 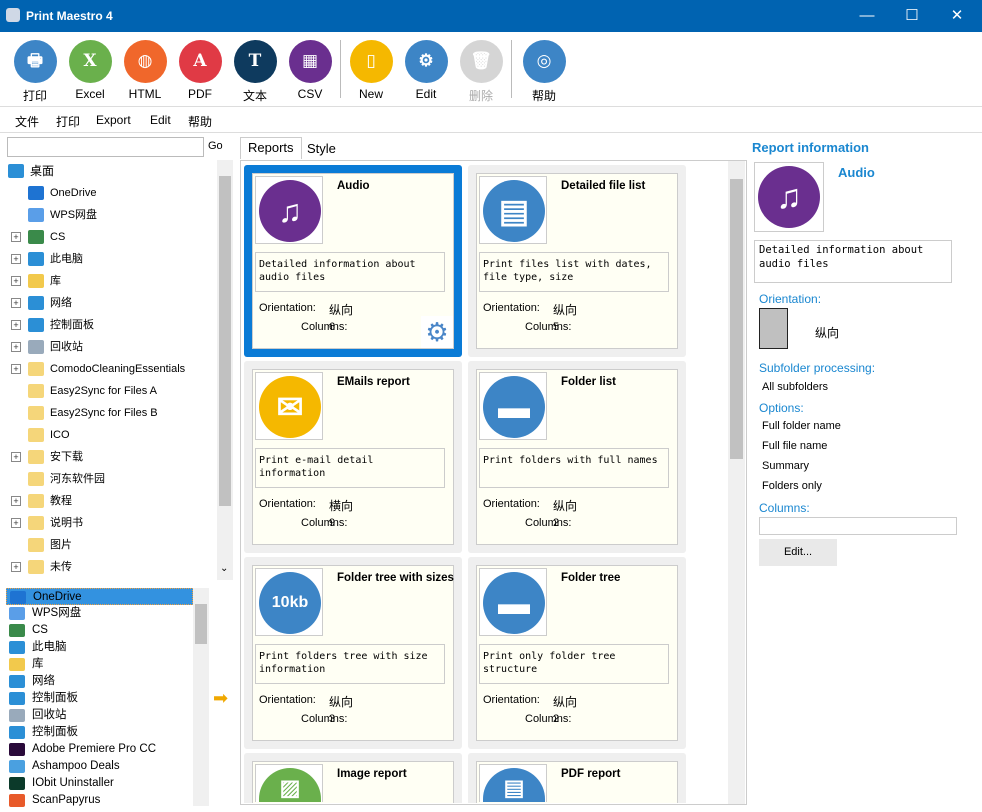 What do you see at coordinates (27, 121) in the screenshot?
I see `menu-item: 文件` at bounding box center [27, 121].